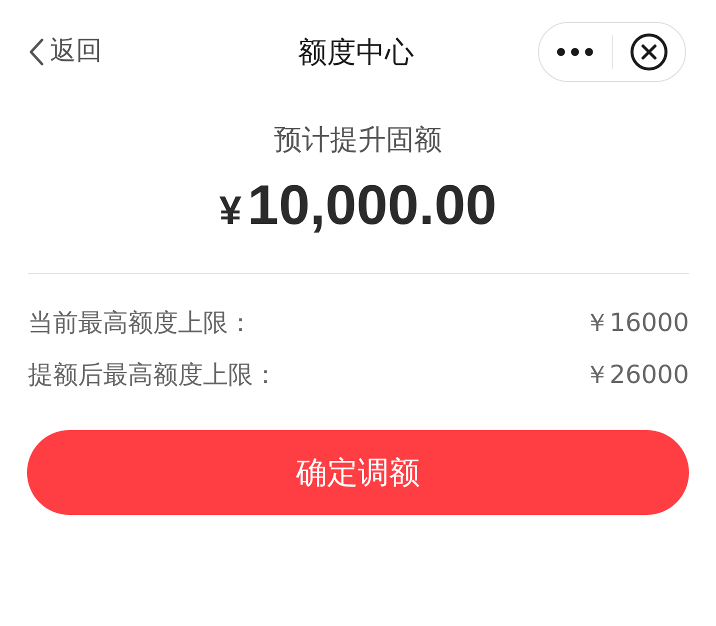  What do you see at coordinates (636, 322) in the screenshot?
I see `limit-value: ￥16000` at bounding box center [636, 322].